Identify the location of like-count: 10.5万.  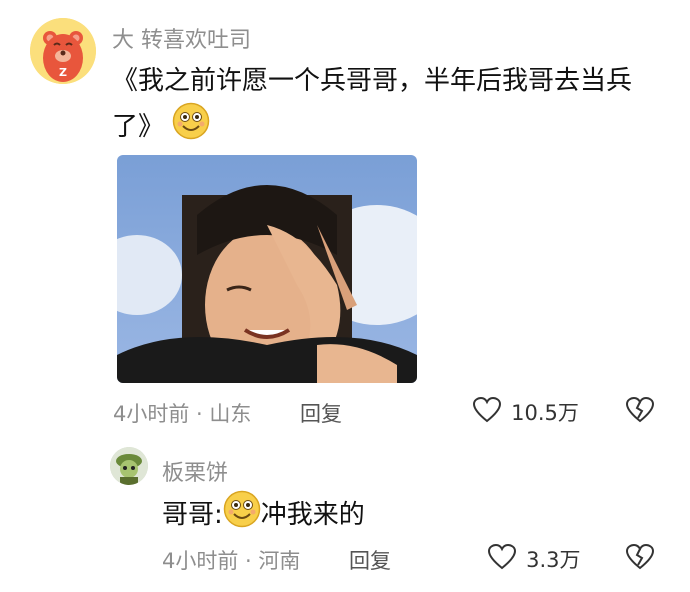
(545, 413).